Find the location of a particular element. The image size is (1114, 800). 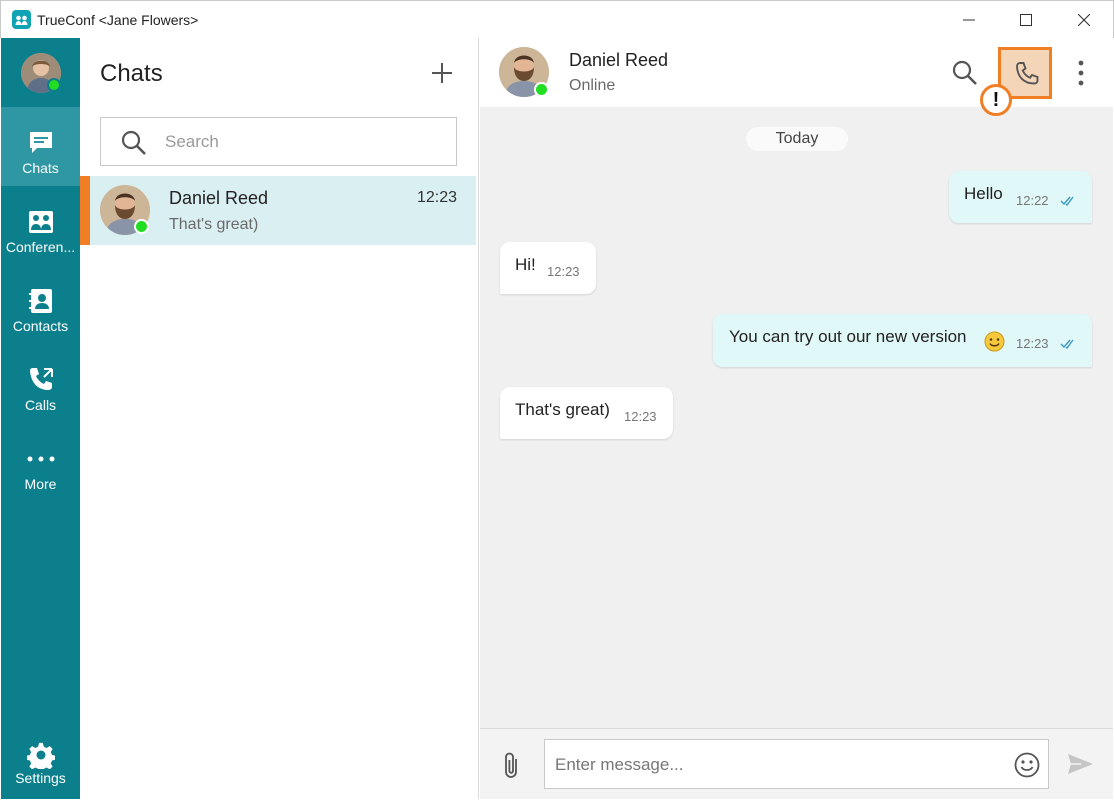

message-text: You can try out our new version is located at coordinates (848, 336).